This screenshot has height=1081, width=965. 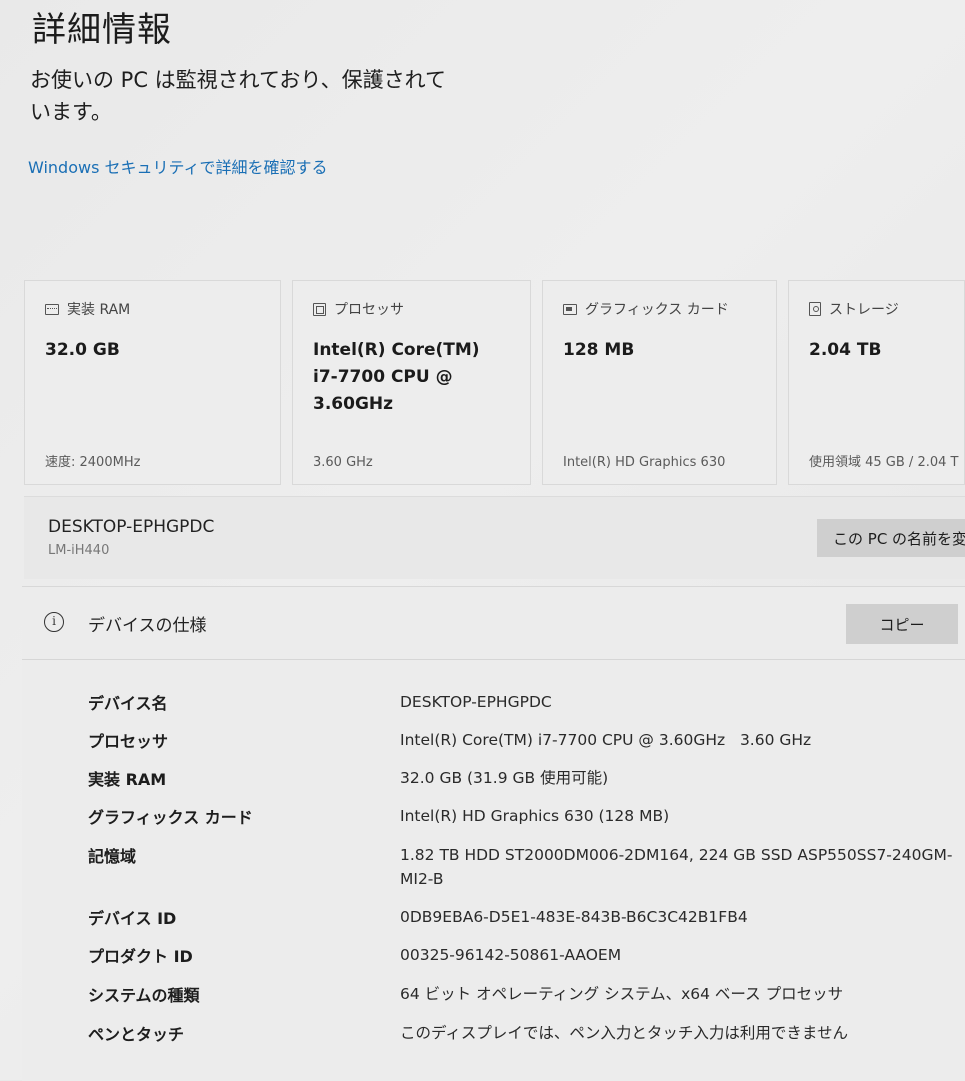 I want to click on card-header: 実装 RAM, so click(x=87, y=309).